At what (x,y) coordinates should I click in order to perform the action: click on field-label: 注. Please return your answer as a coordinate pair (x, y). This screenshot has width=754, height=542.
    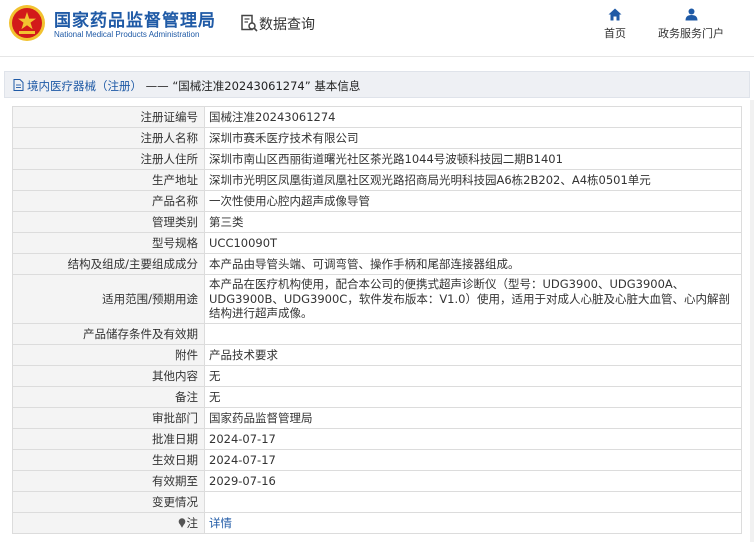
    Looking at the image, I should click on (192, 523).